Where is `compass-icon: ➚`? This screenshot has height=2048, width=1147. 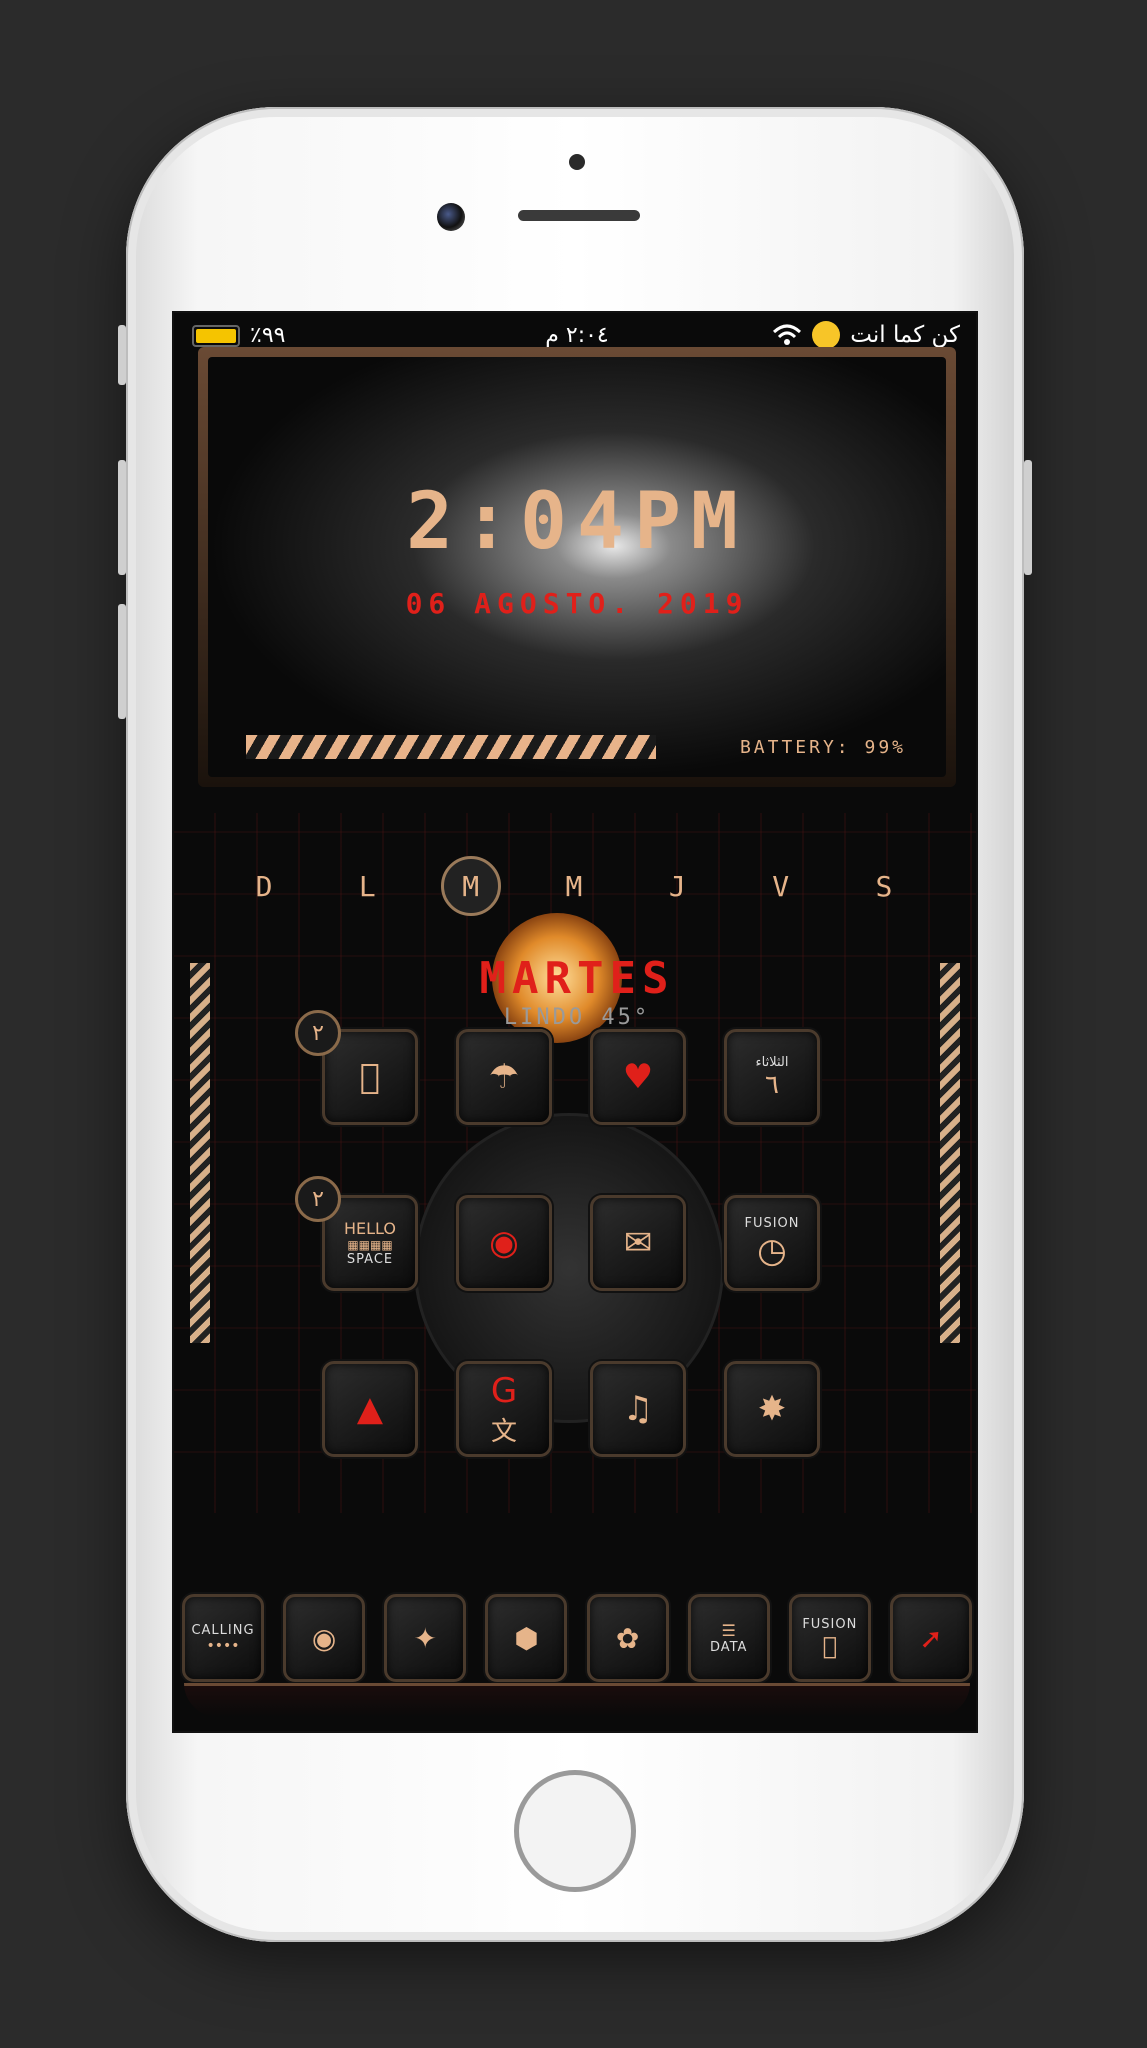 compass-icon: ➚ is located at coordinates (931, 1638).